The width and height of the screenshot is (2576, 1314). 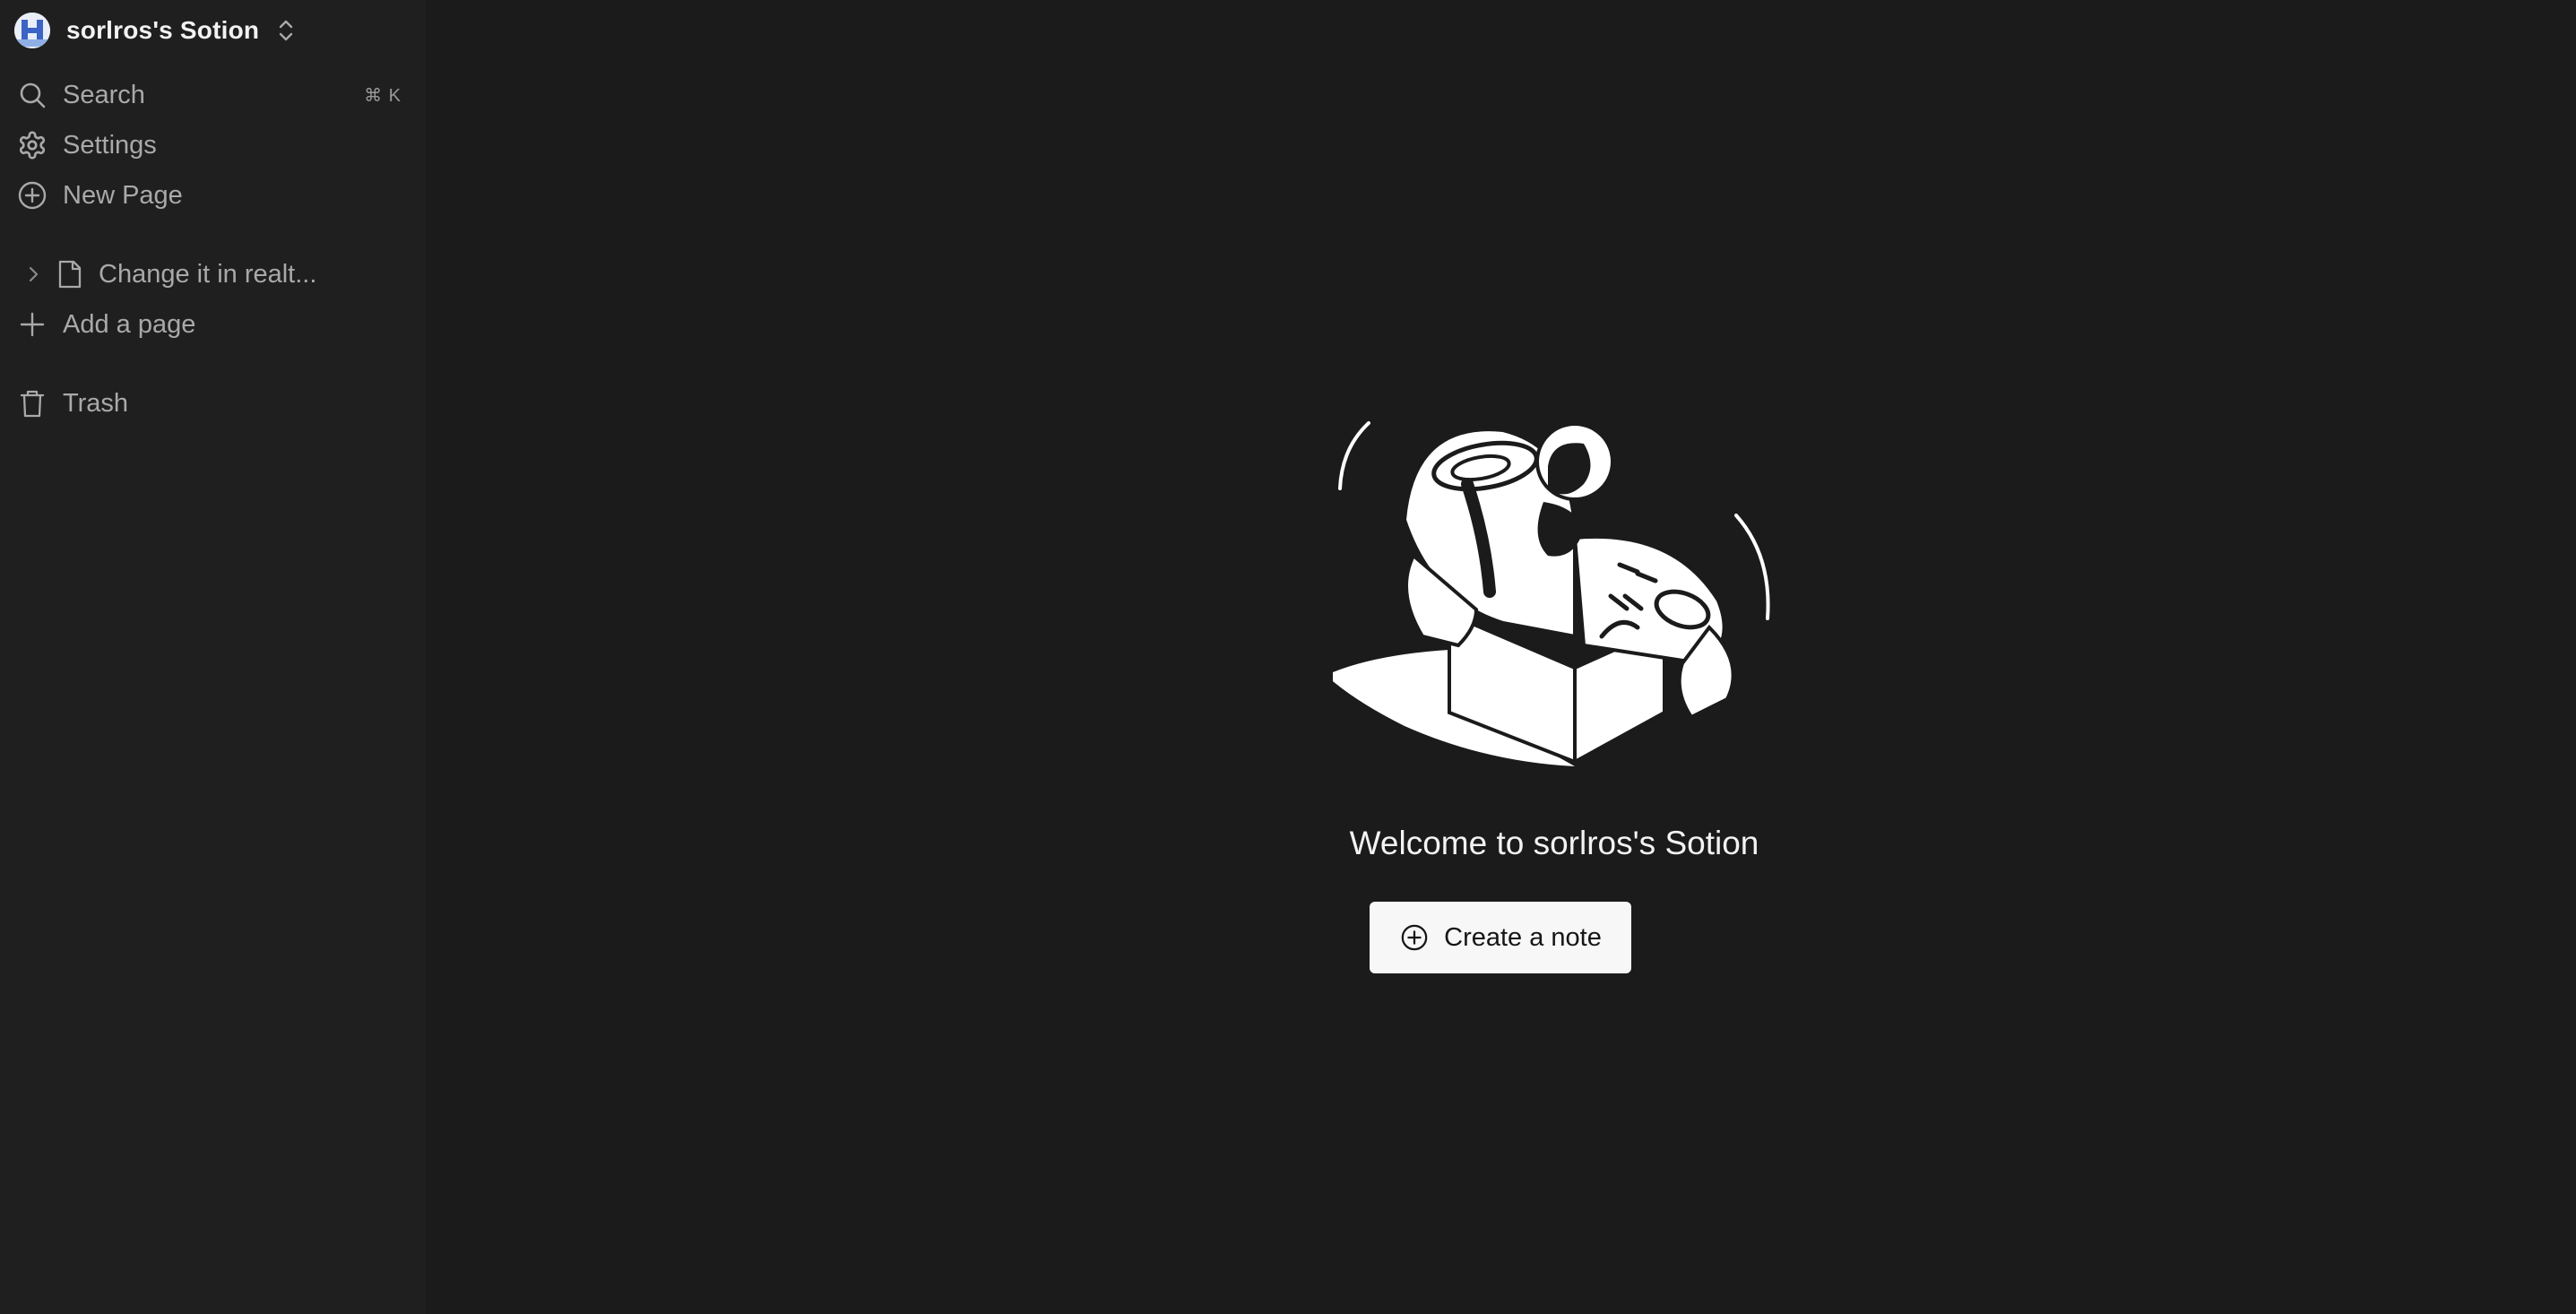 I want to click on sidebar-item-settings: Settings, so click(x=209, y=145).